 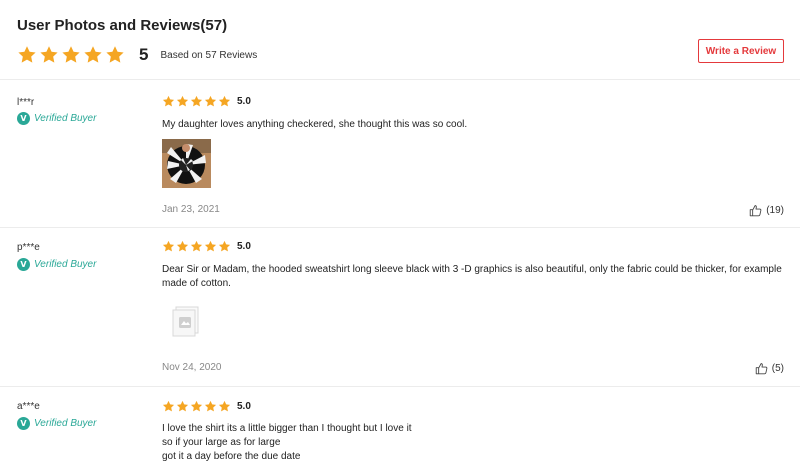 I want to click on write-review-button: Write a Review, so click(x=741, y=51).